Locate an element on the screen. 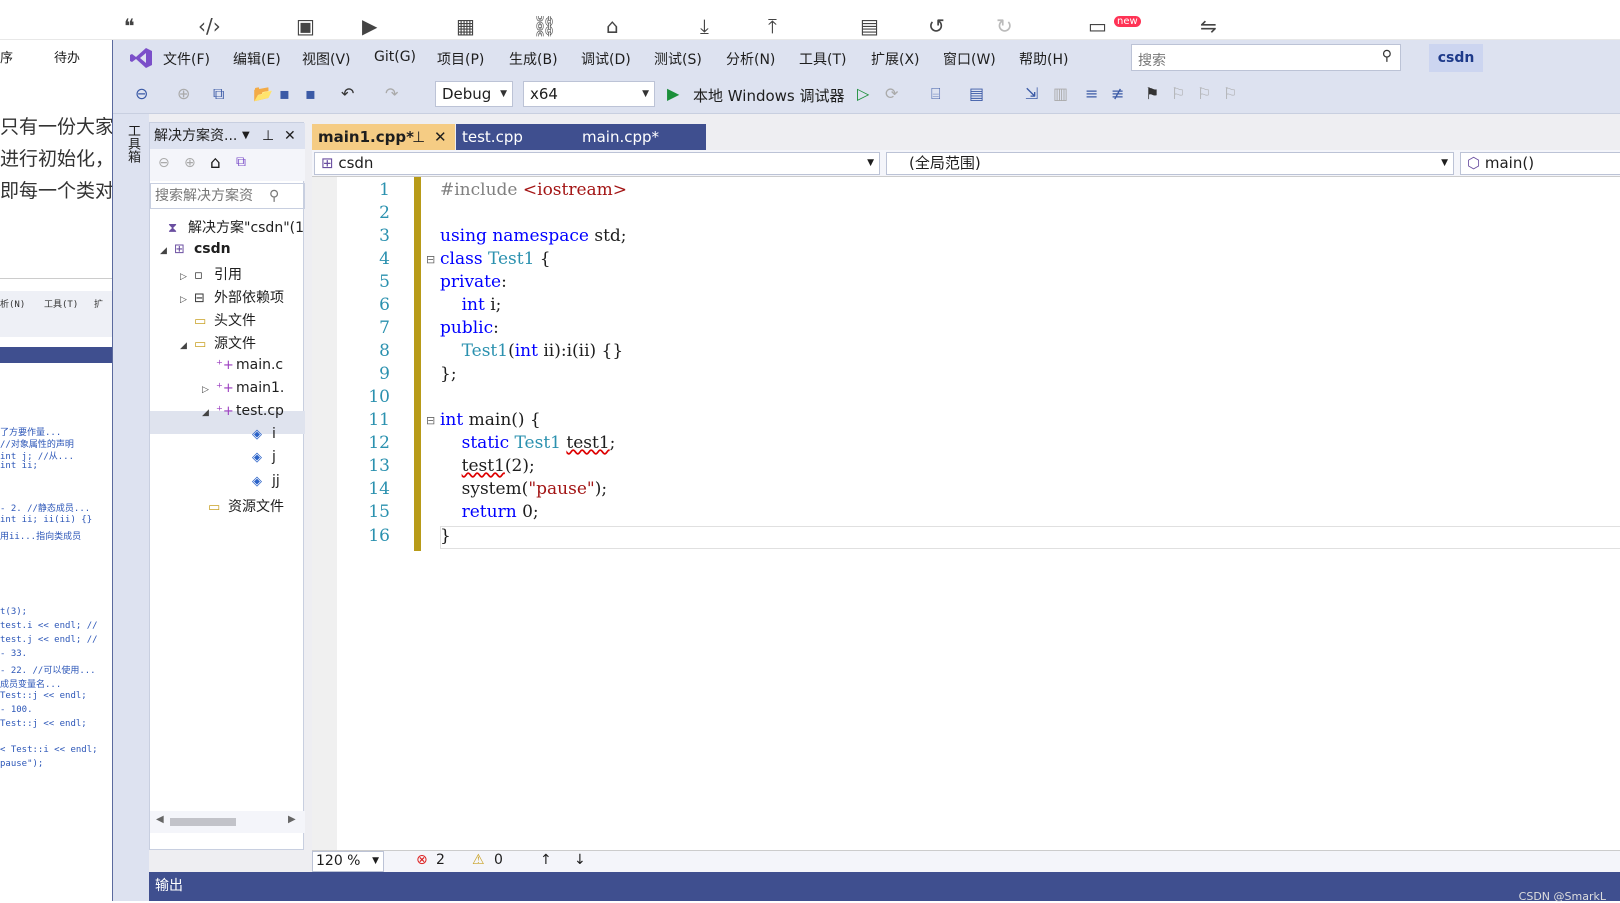 Image resolution: width=1620 pixels, height=903 pixels. warning-icon: ⚠ is located at coordinates (478, 860).